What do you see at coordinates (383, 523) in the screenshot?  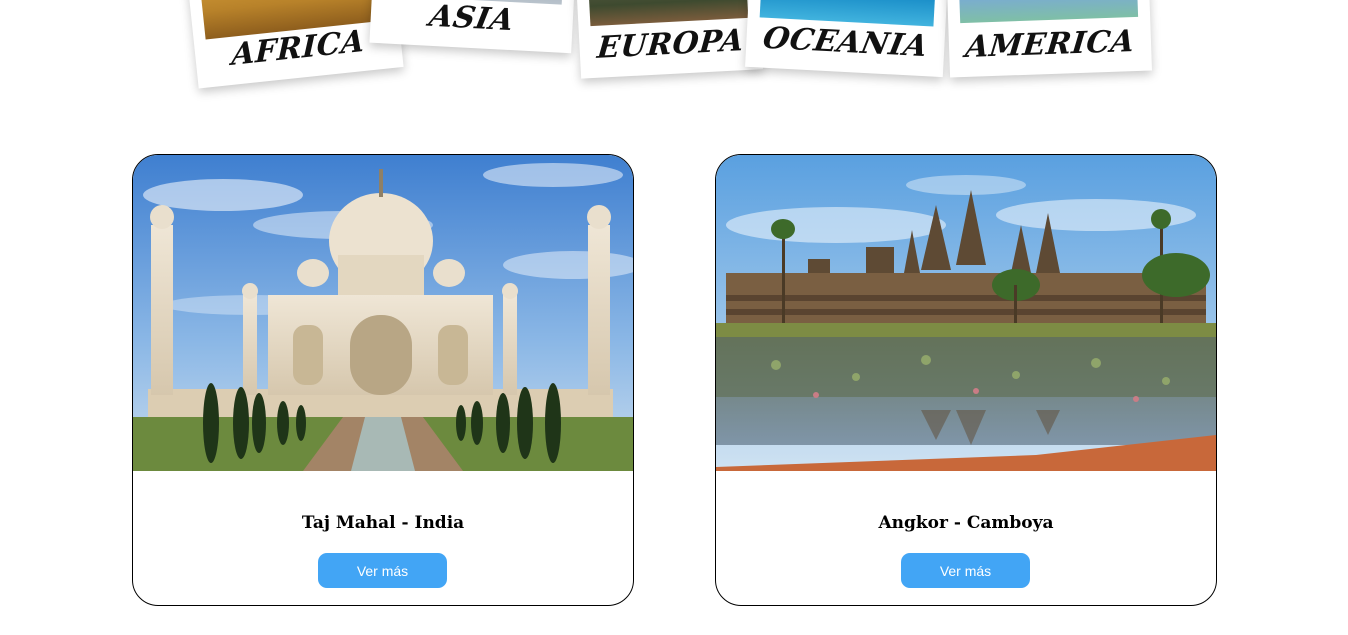 I see `card-title: Taj Mahal - India` at bounding box center [383, 523].